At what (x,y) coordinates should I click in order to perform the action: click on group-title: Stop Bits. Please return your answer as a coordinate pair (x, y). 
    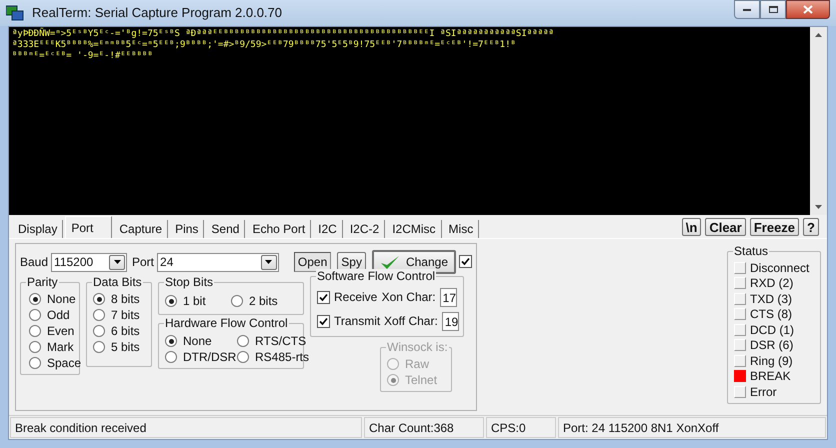
    Looking at the image, I should click on (189, 282).